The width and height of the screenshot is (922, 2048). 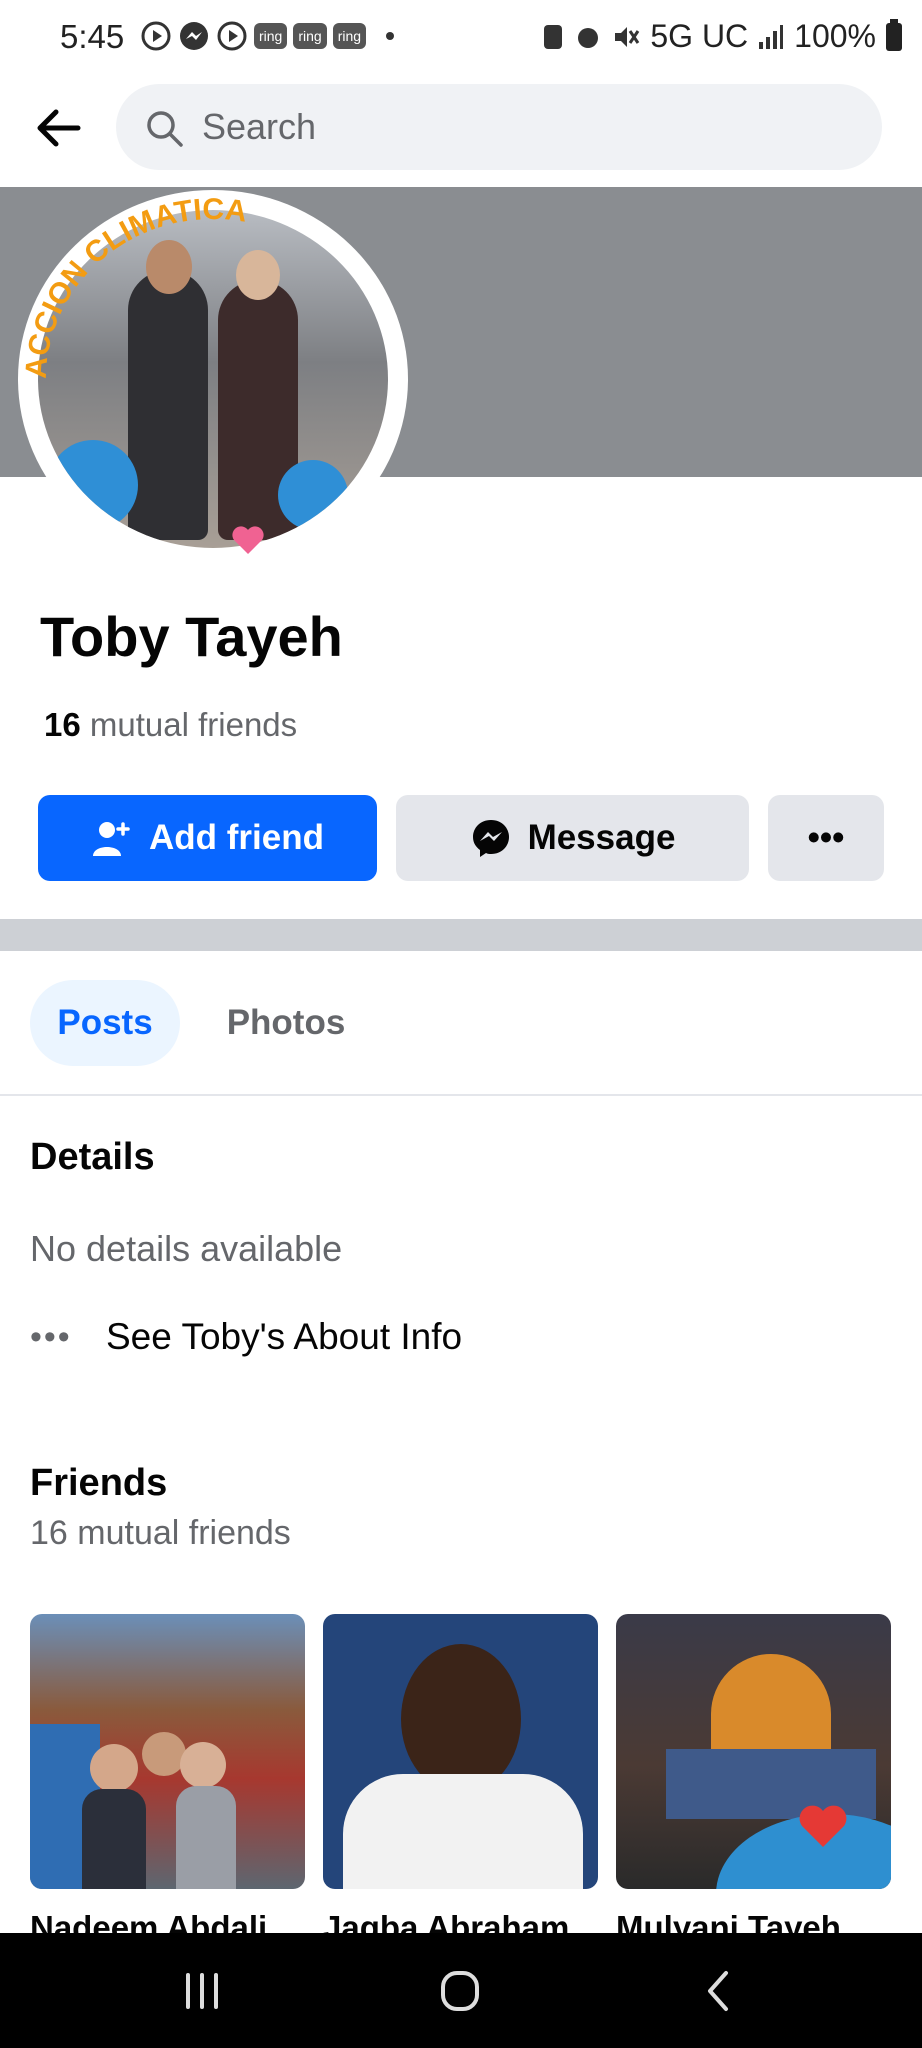 I want to click on system-nav-bar, so click(x=461, y=1990).